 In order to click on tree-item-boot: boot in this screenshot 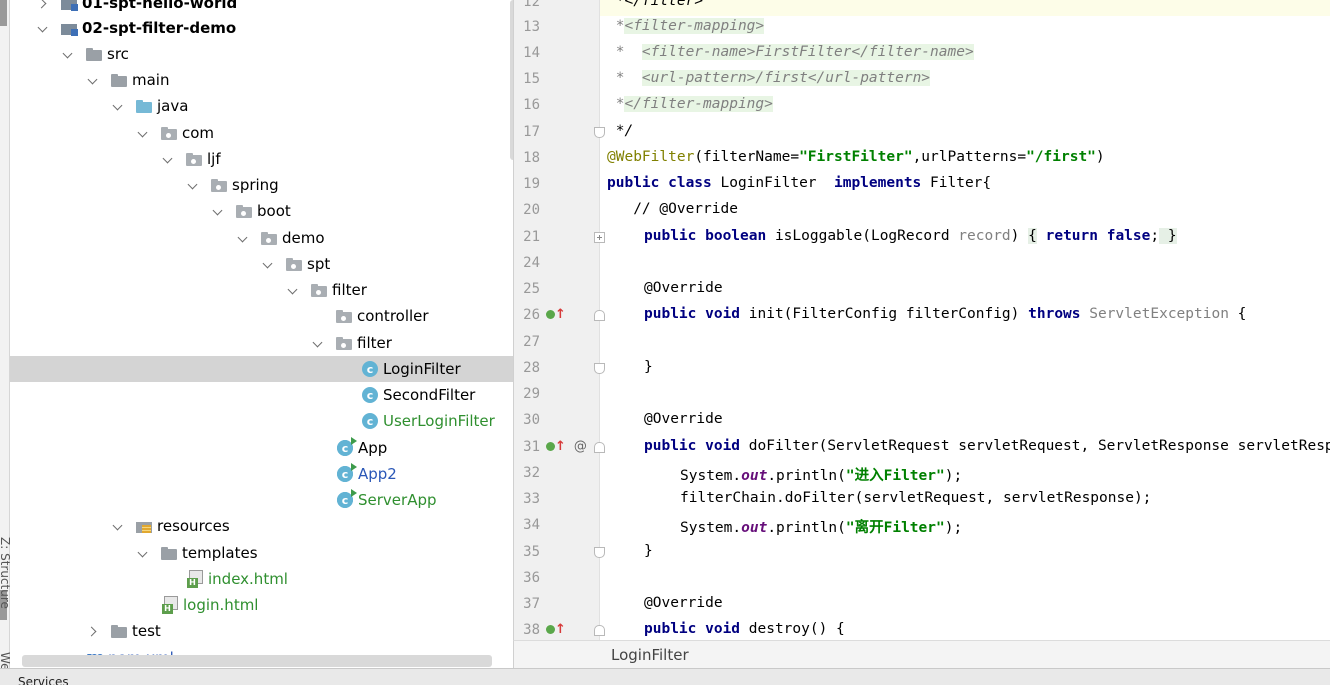, I will do `click(261, 211)`.